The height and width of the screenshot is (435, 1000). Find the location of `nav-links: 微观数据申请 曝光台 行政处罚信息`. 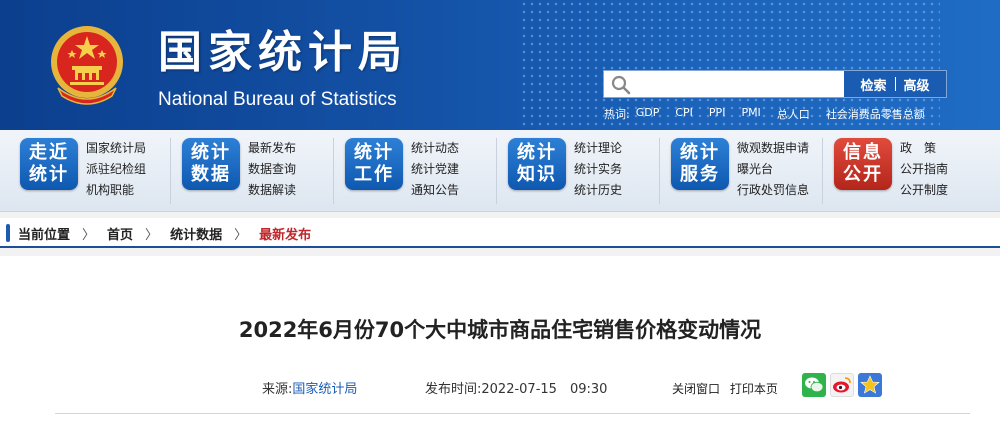

nav-links: 微观数据申请 曝光台 行政处罚信息 is located at coordinates (773, 169).